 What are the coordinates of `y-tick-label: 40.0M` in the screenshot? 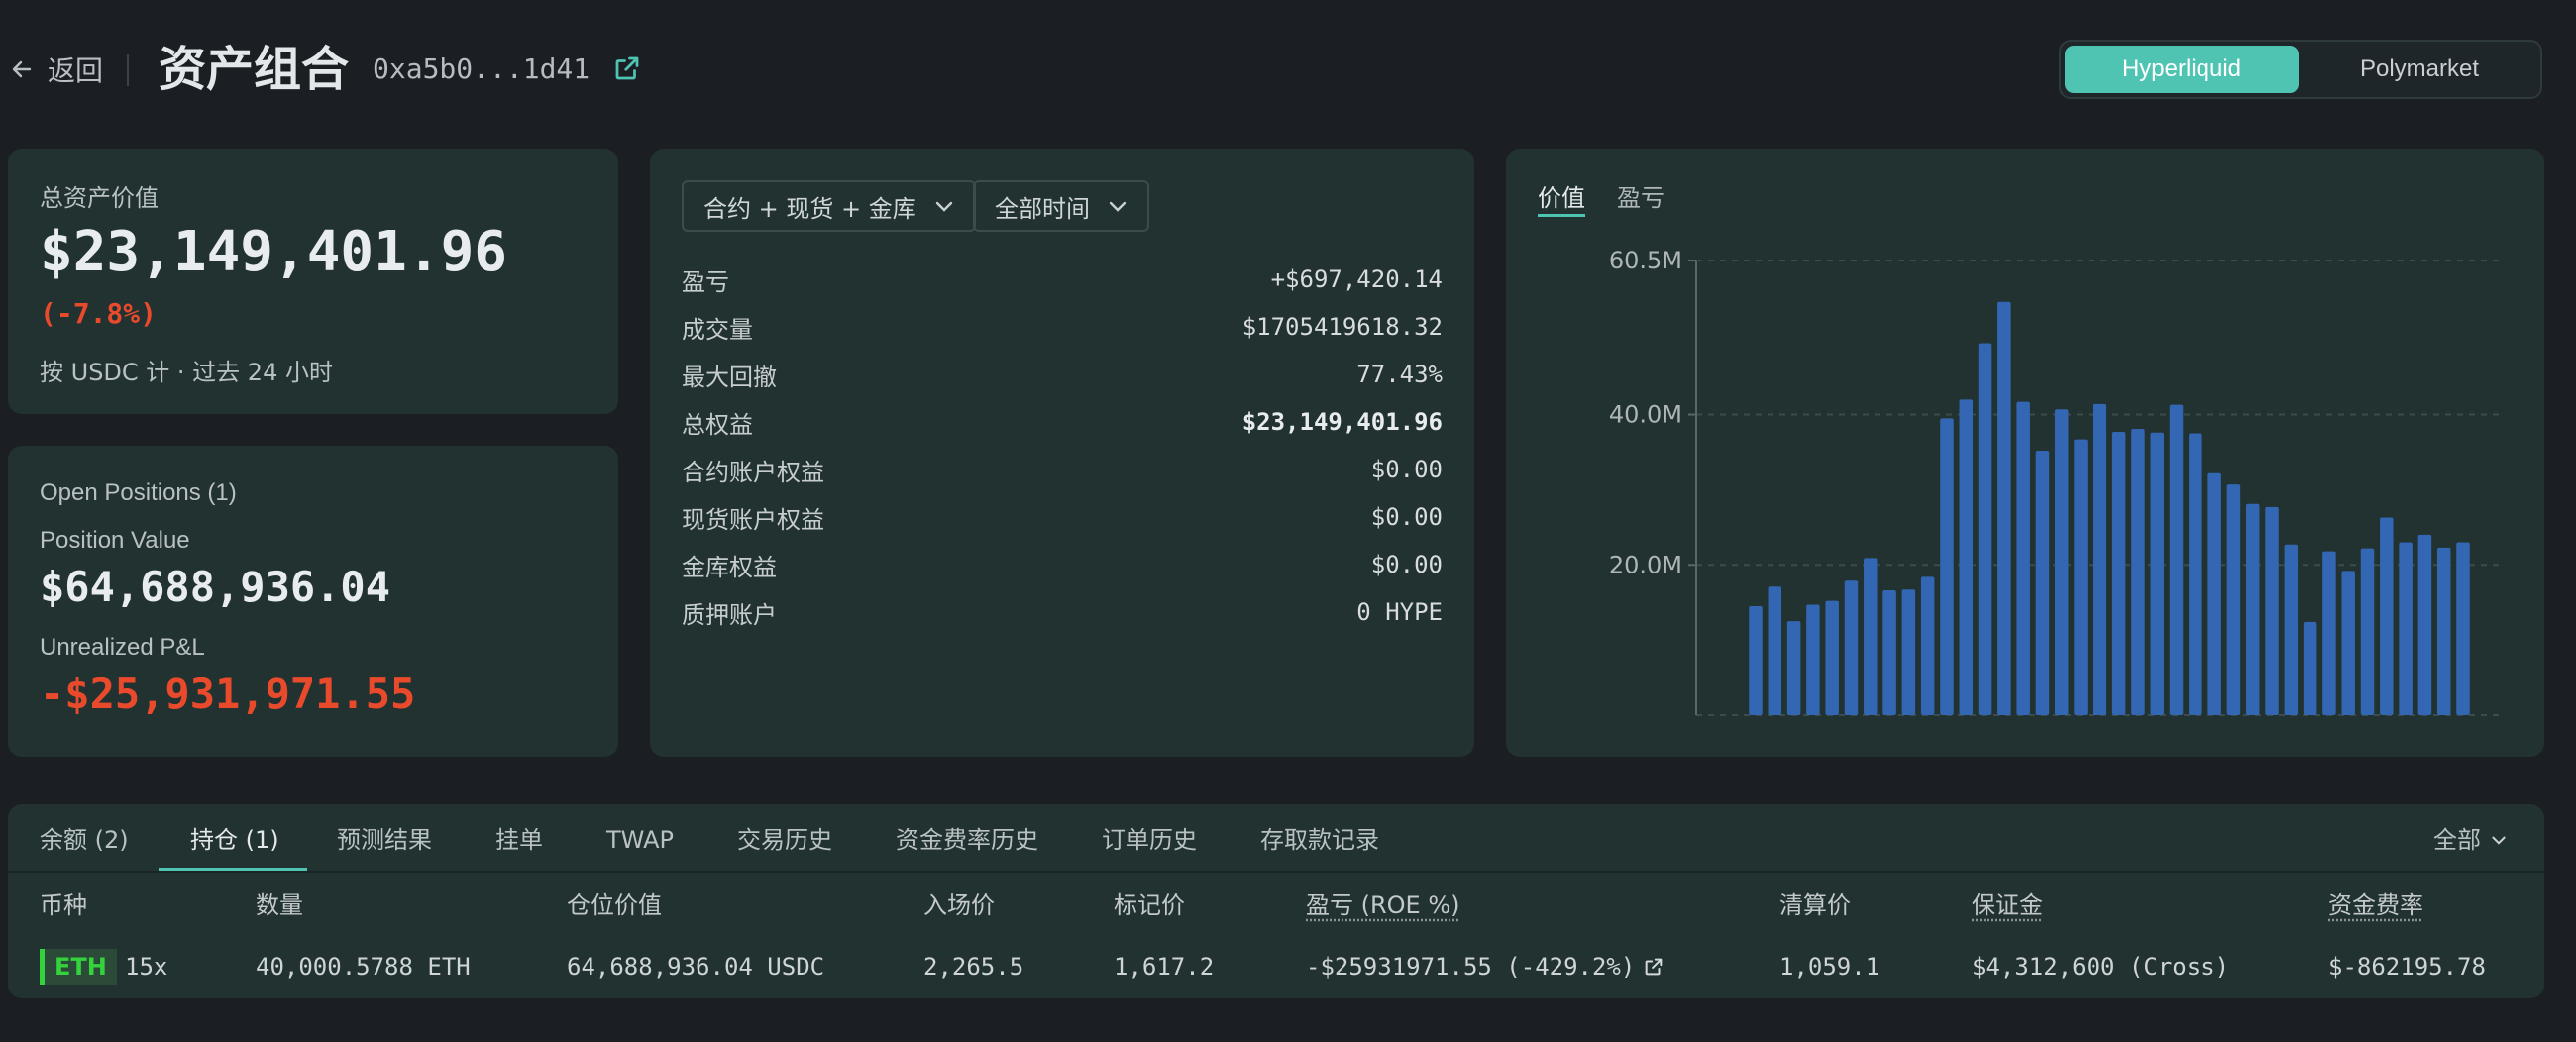 It's located at (1645, 415).